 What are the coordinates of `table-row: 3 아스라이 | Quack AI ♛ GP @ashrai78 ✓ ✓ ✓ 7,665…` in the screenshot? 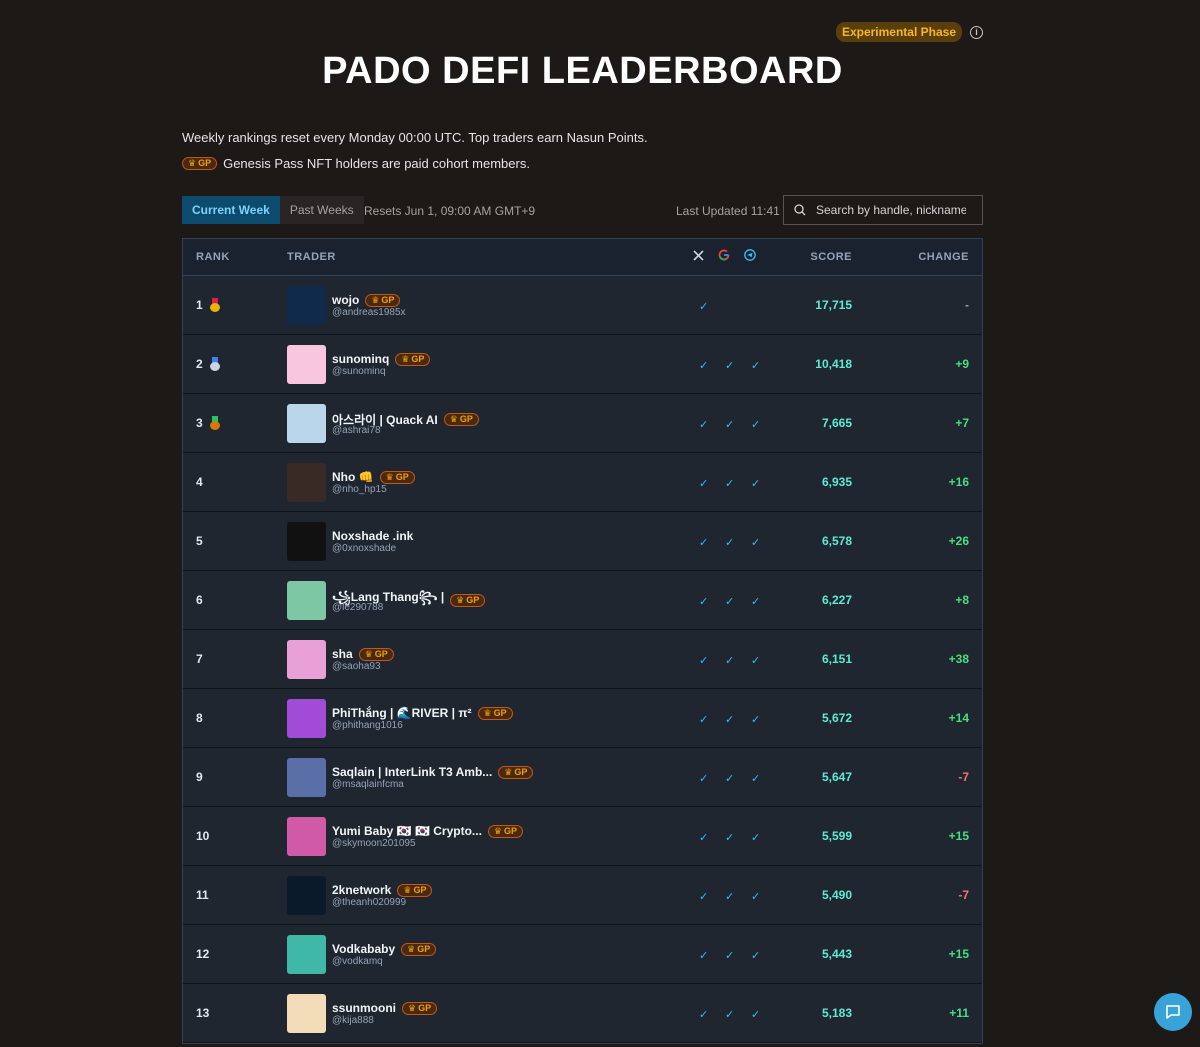 It's located at (582, 423).